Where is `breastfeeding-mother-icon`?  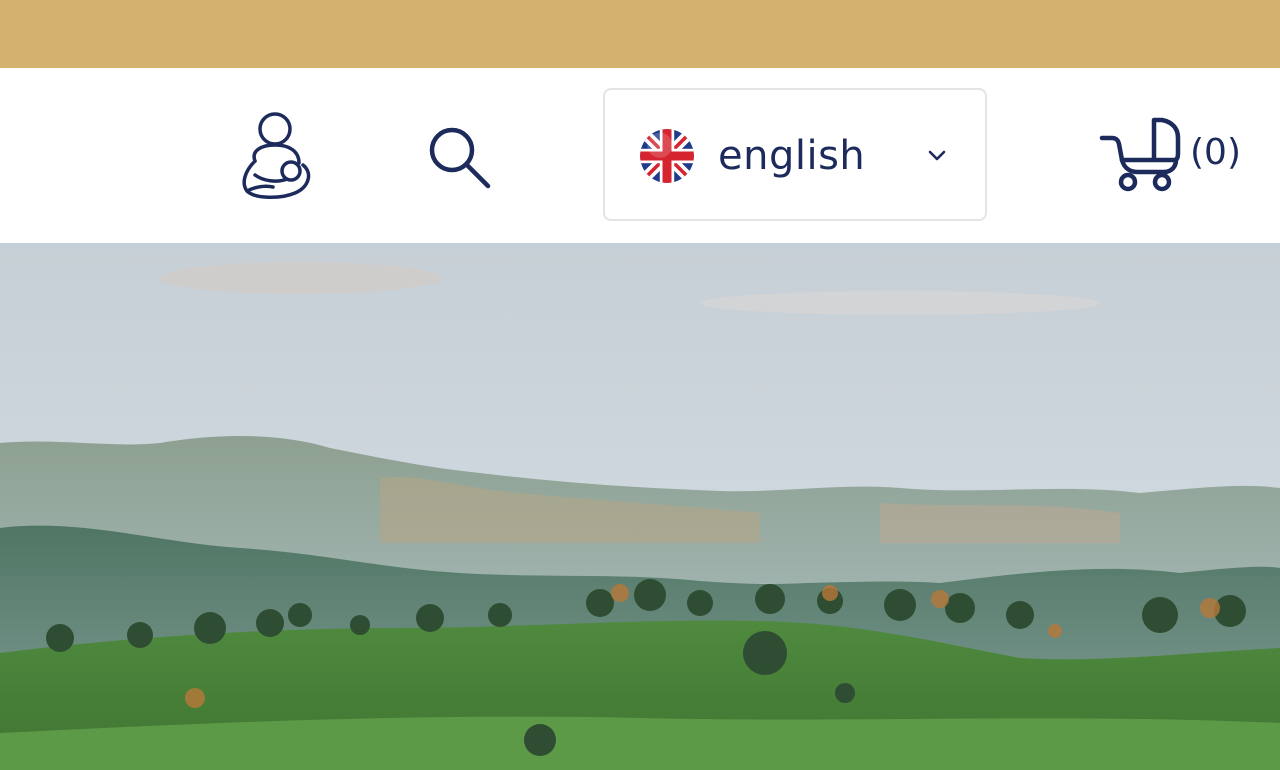
breastfeeding-mother-icon is located at coordinates (276, 155).